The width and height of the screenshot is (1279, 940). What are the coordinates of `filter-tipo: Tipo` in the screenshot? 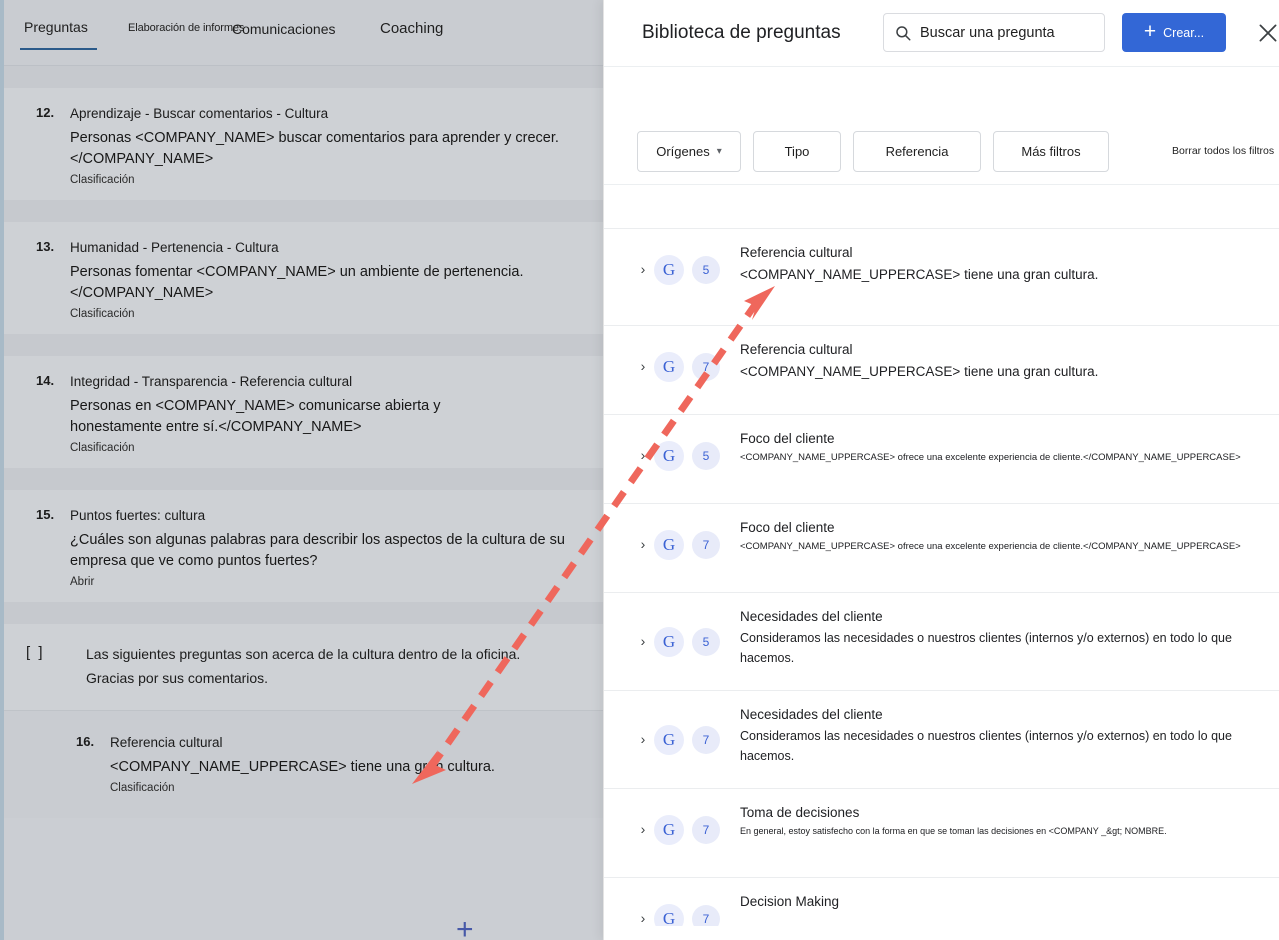 It's located at (797, 151).